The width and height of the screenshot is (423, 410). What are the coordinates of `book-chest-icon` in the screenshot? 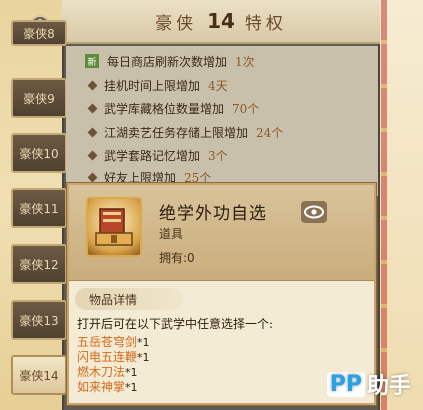 It's located at (114, 227).